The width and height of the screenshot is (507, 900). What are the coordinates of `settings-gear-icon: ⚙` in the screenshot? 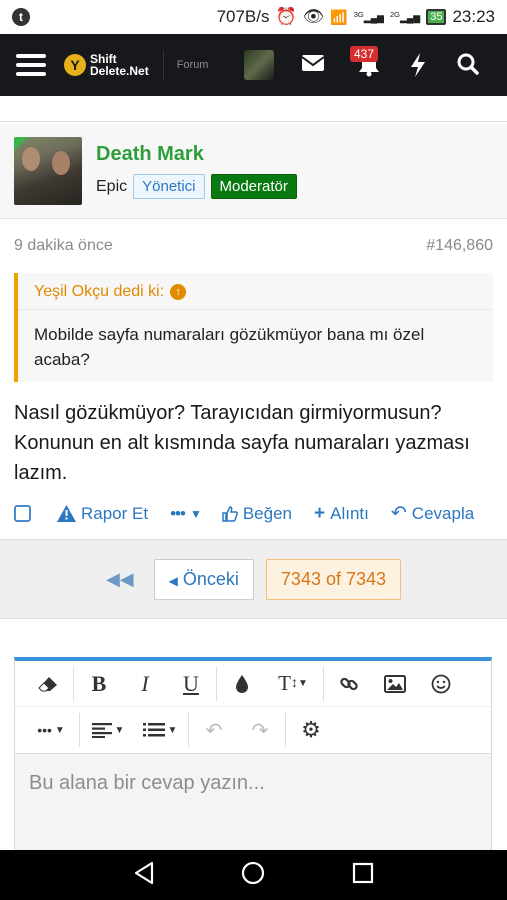 It's located at (311, 730).